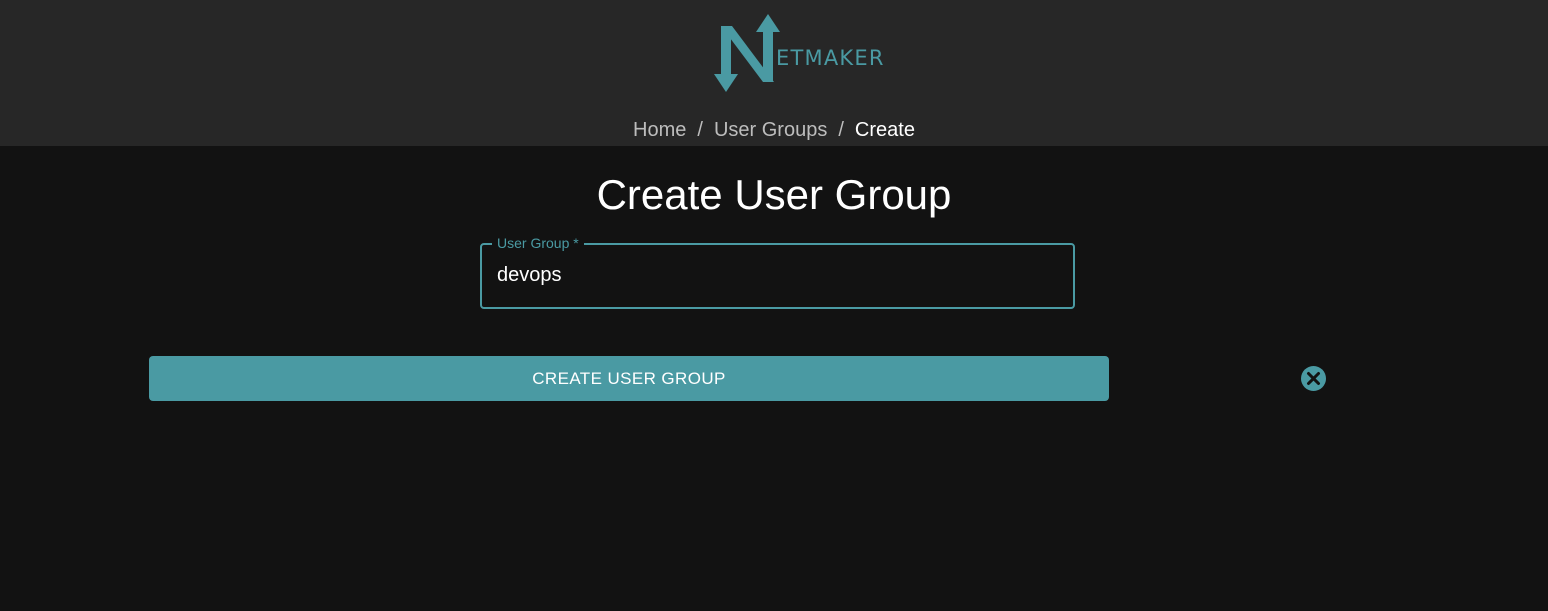 Image resolution: width=1548 pixels, height=611 pixels. I want to click on create-user-group-button: CREATE USER GROUP, so click(629, 378).